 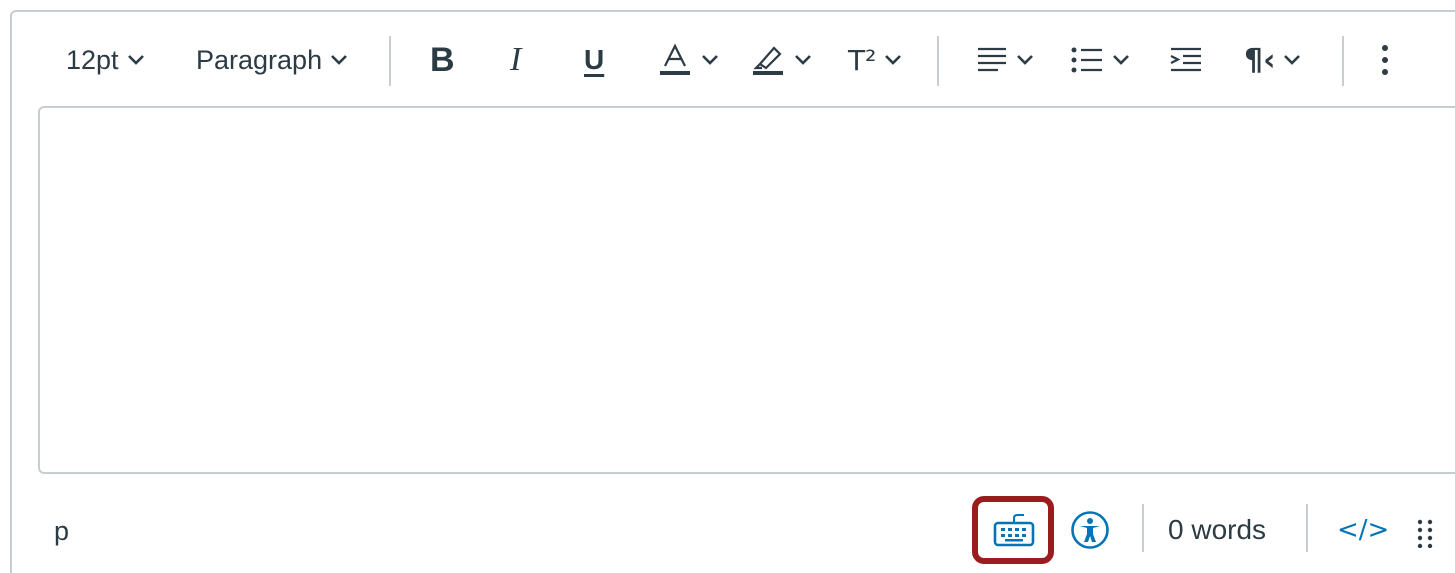 I want to click on paragraph-direction-button: ¶‹, so click(x=1272, y=60).